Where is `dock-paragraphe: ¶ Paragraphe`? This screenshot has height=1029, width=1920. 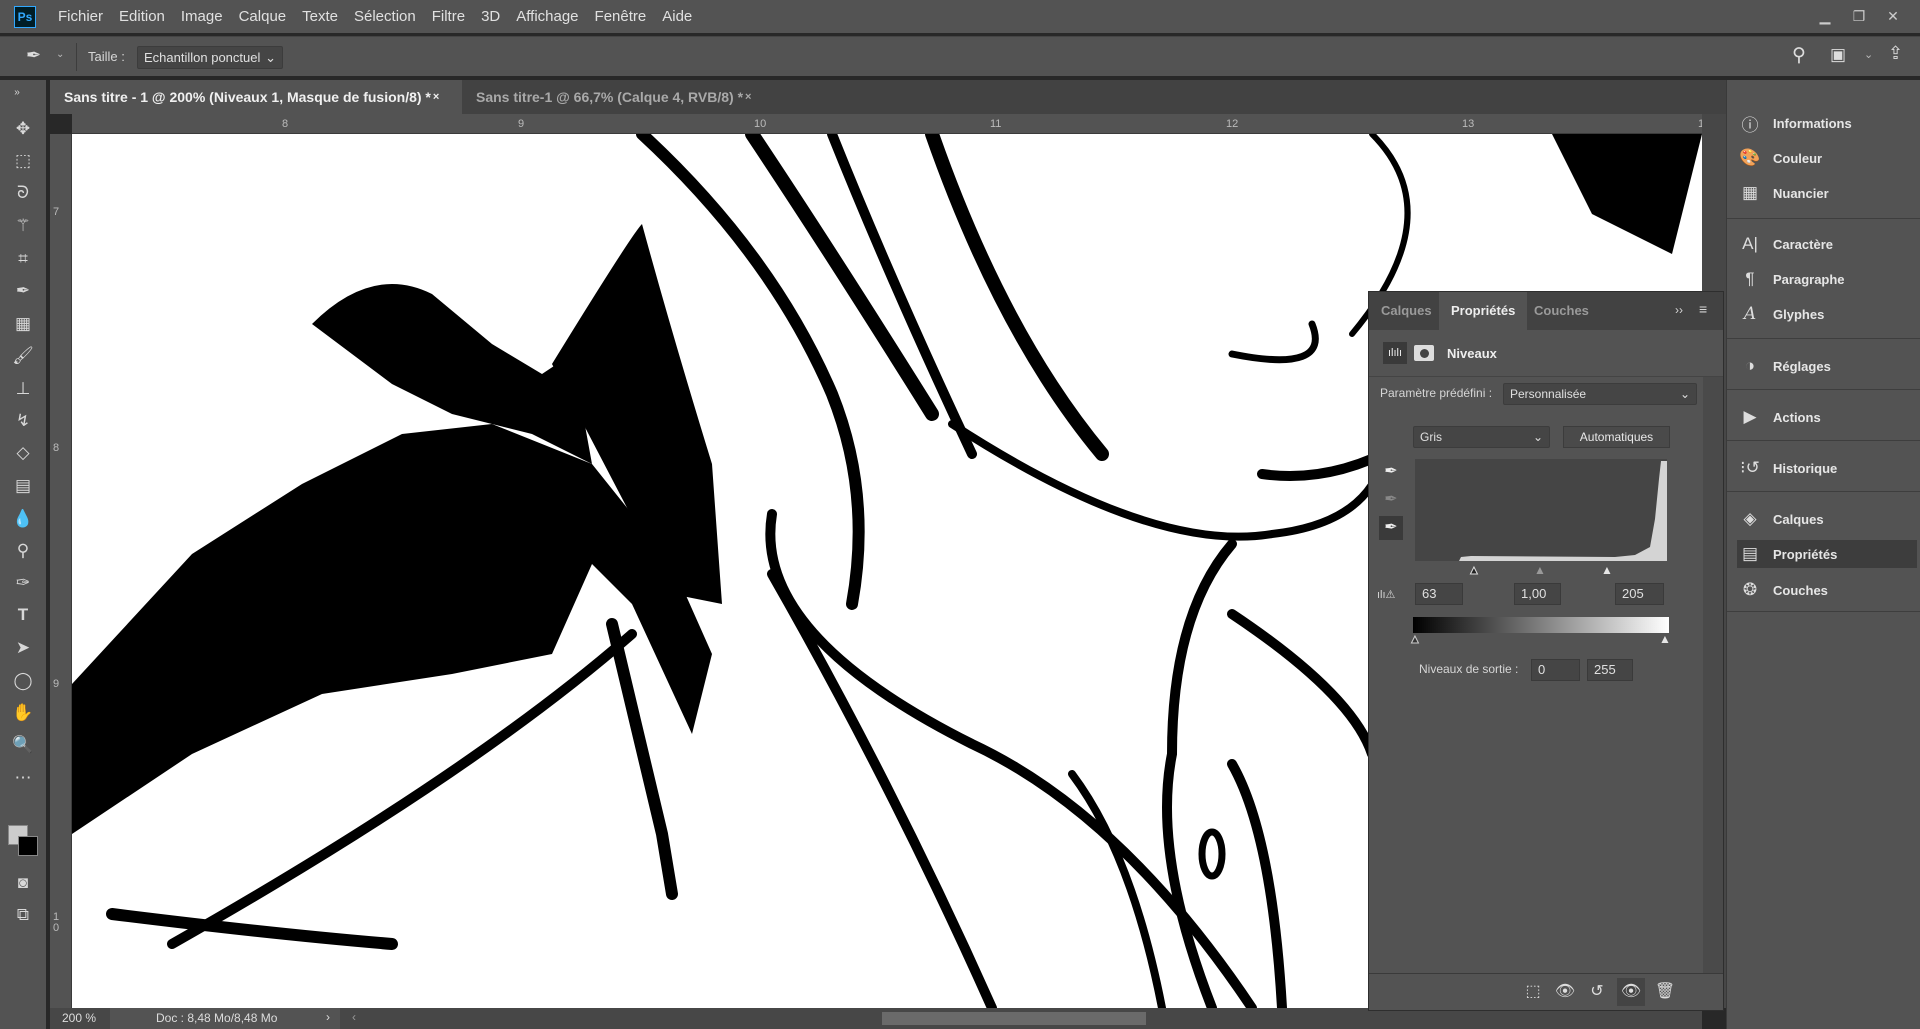 dock-paragraphe: ¶ Paragraphe is located at coordinates (1827, 279).